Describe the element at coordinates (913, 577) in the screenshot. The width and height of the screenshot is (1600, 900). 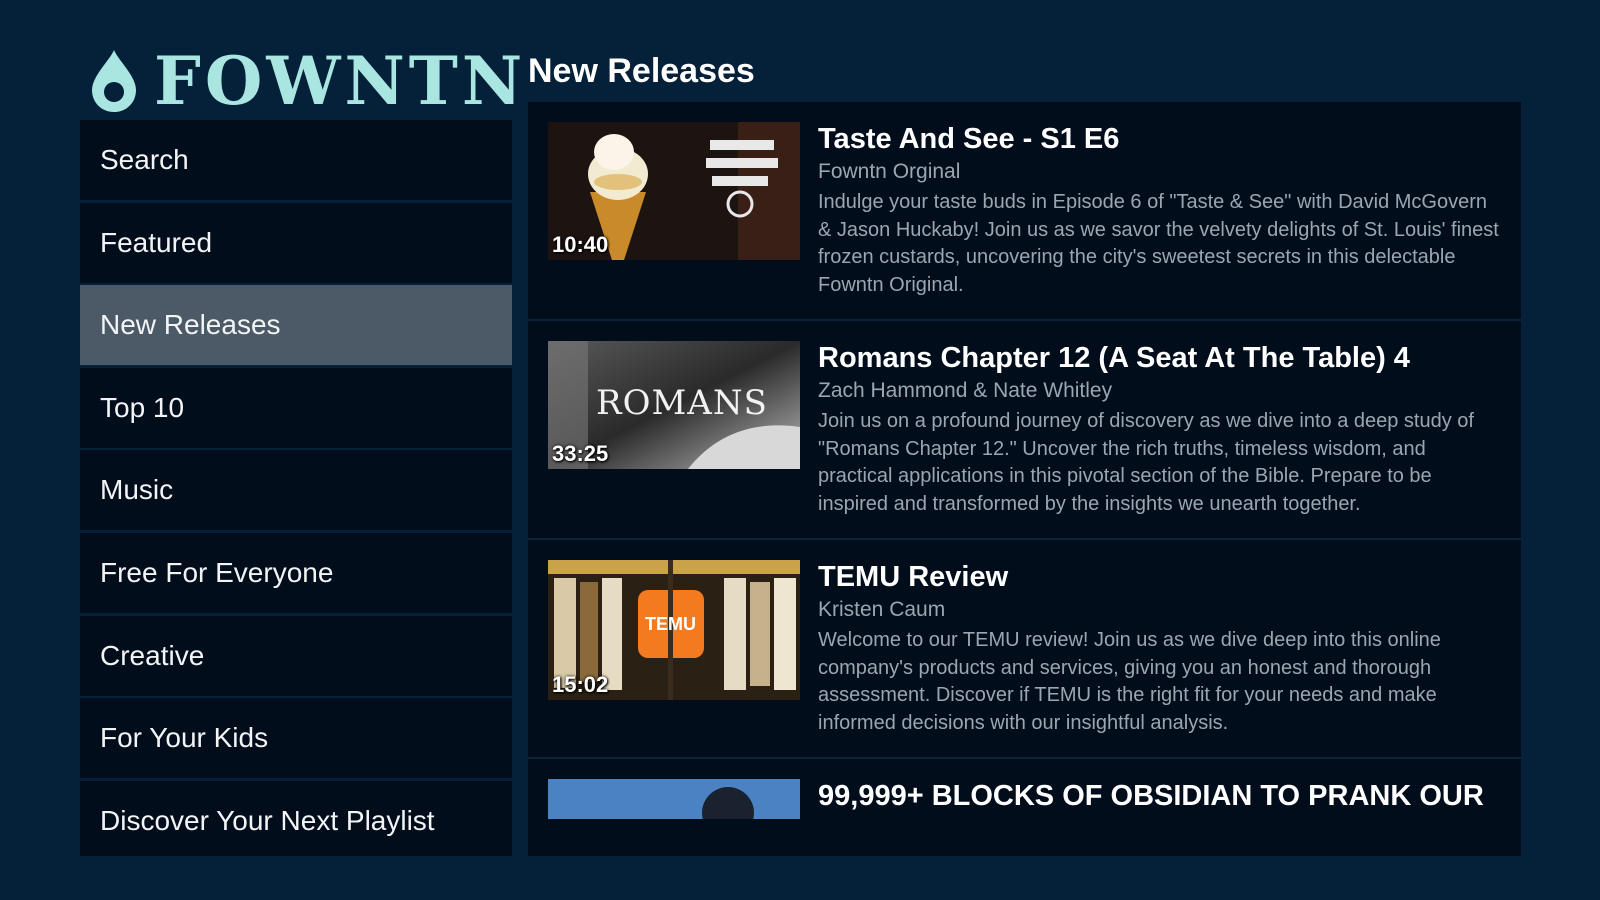
I see `video-title: TEMU Review` at that location.